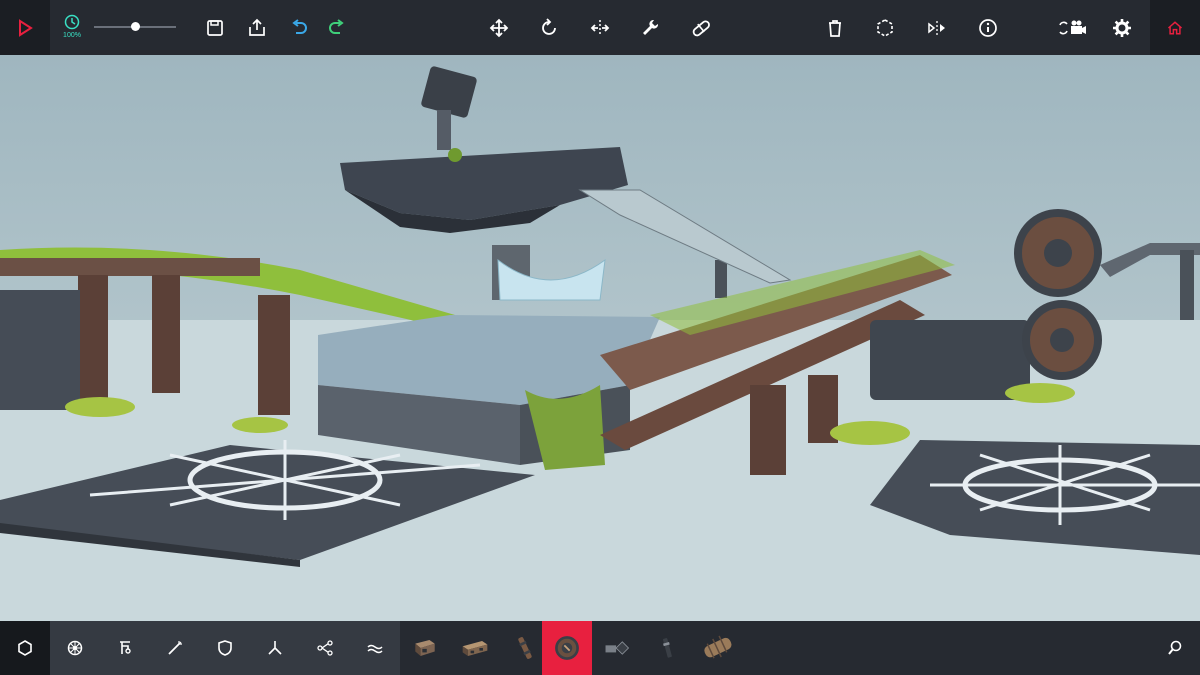 The image size is (1200, 675). I want to click on category-utility, so click(275, 648).